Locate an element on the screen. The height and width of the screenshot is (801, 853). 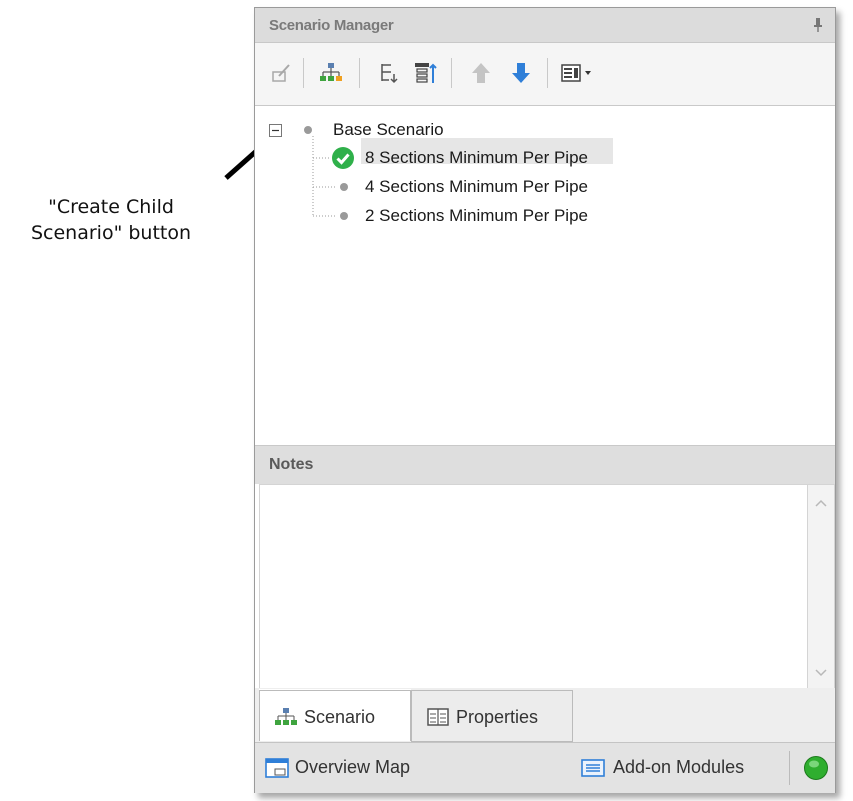
panel-title: Scenario Manager is located at coordinates (331, 25).